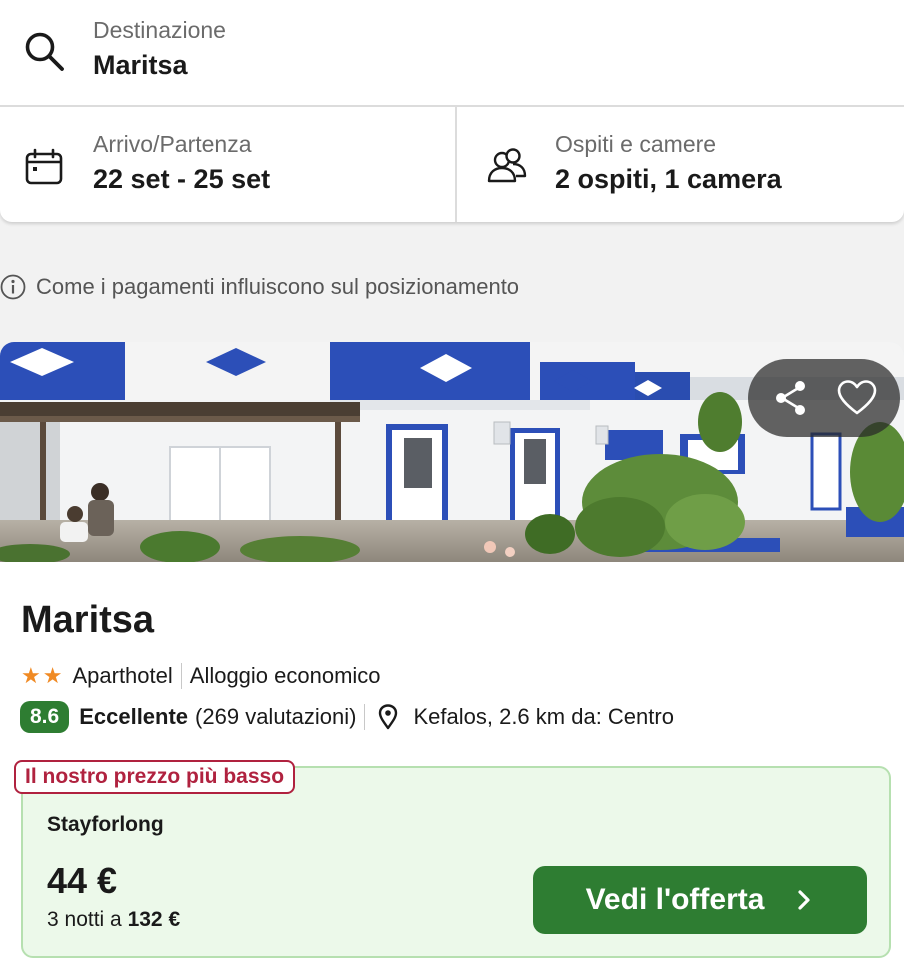  Describe the element at coordinates (824, 398) in the screenshot. I see `photo-actions` at that location.